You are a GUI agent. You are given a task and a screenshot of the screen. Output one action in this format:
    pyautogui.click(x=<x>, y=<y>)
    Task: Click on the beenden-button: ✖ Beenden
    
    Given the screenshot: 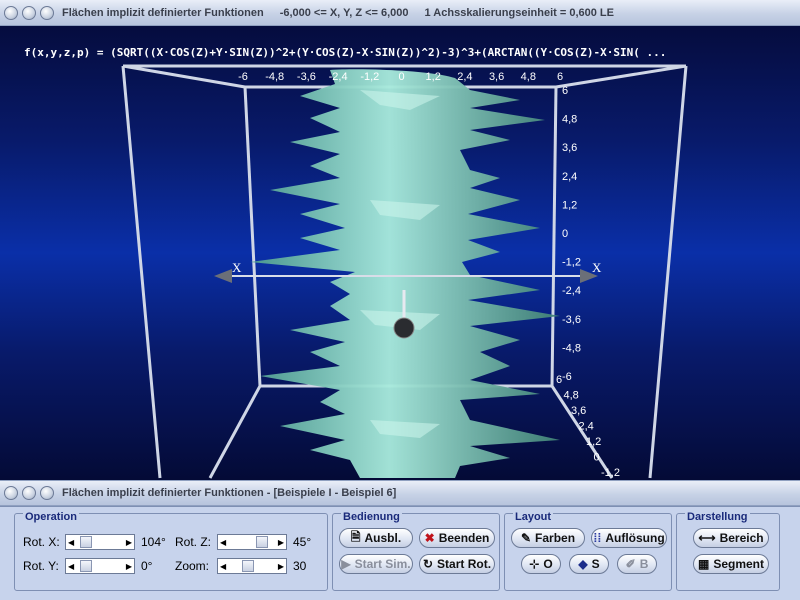 What is the action you would take?
    pyautogui.click(x=457, y=538)
    